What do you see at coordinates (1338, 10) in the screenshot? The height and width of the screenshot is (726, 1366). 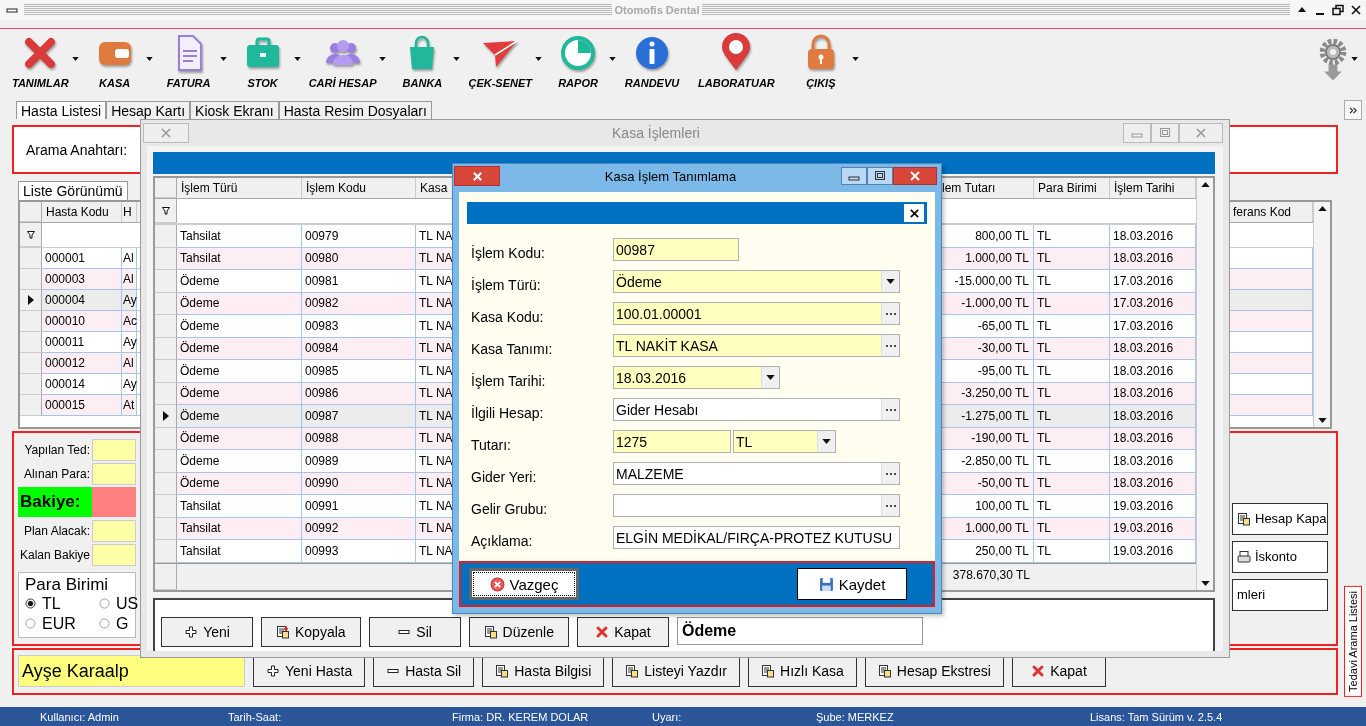 I see `restore-icon` at bounding box center [1338, 10].